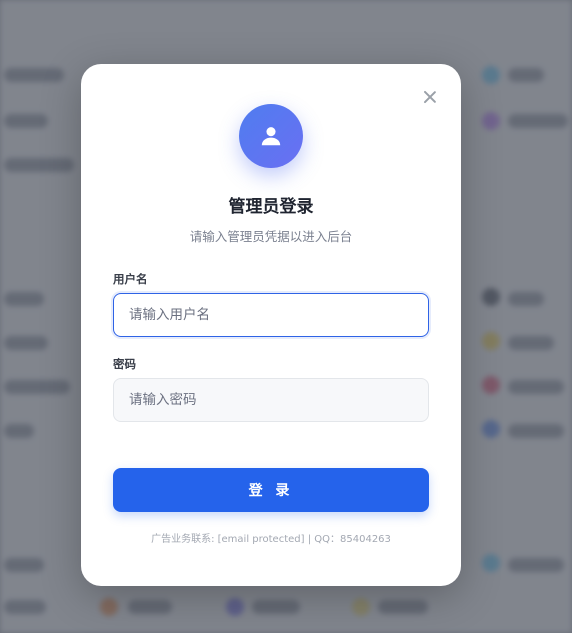 The height and width of the screenshot is (633, 572). I want to click on dialog-subtitle: 请输入管理员凭据以进入后台, so click(271, 236).